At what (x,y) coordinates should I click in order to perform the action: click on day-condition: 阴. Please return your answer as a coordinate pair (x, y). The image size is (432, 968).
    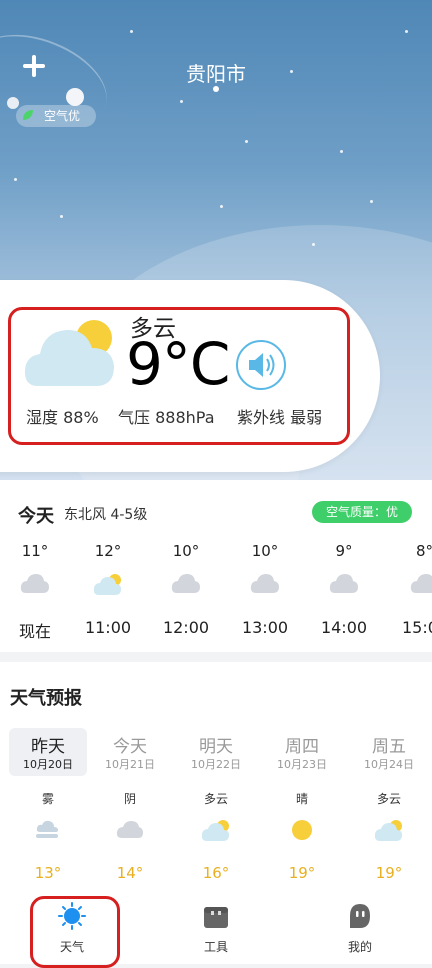
    Looking at the image, I should click on (129, 799).